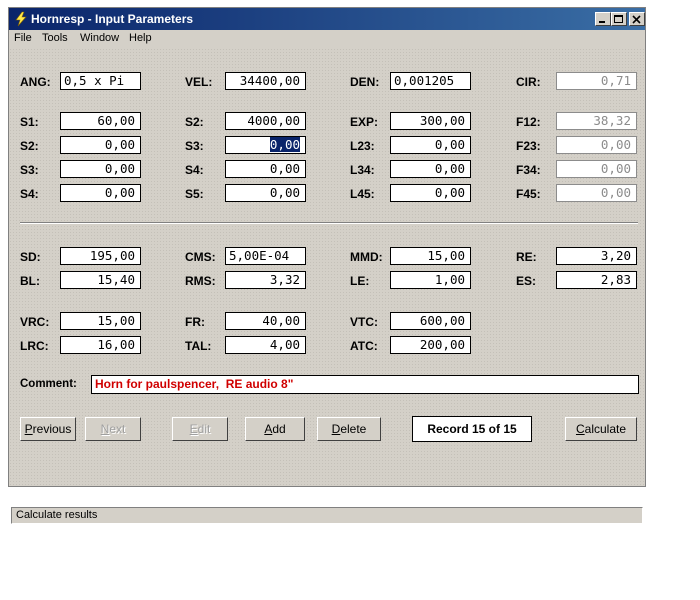  What do you see at coordinates (596, 280) in the screenshot?
I see `field-es: 2,83` at bounding box center [596, 280].